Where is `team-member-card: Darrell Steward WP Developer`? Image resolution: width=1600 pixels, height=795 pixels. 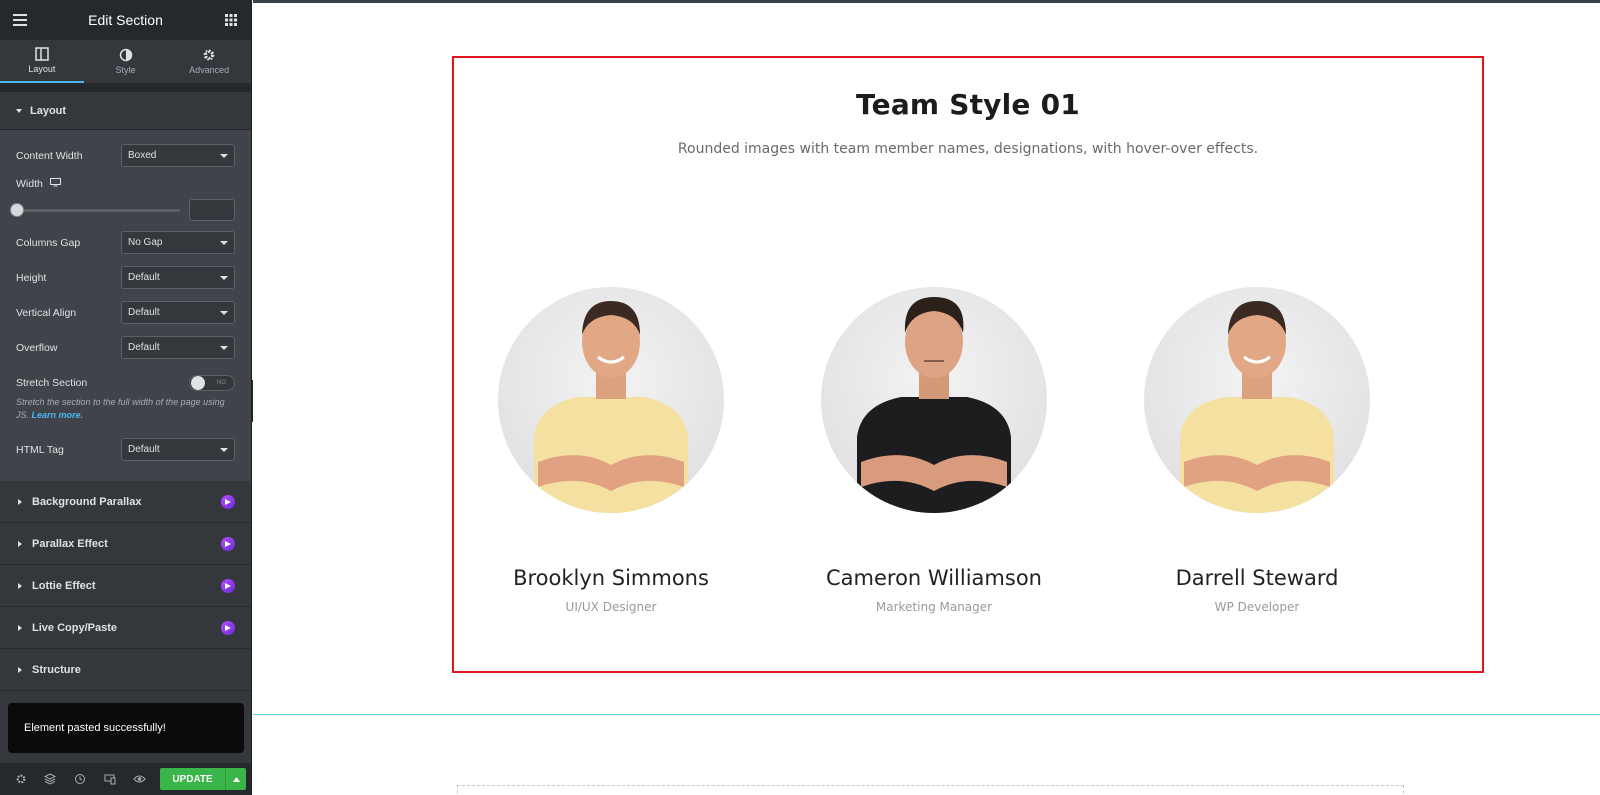 team-member-card: Darrell Steward WP Developer is located at coordinates (1257, 450).